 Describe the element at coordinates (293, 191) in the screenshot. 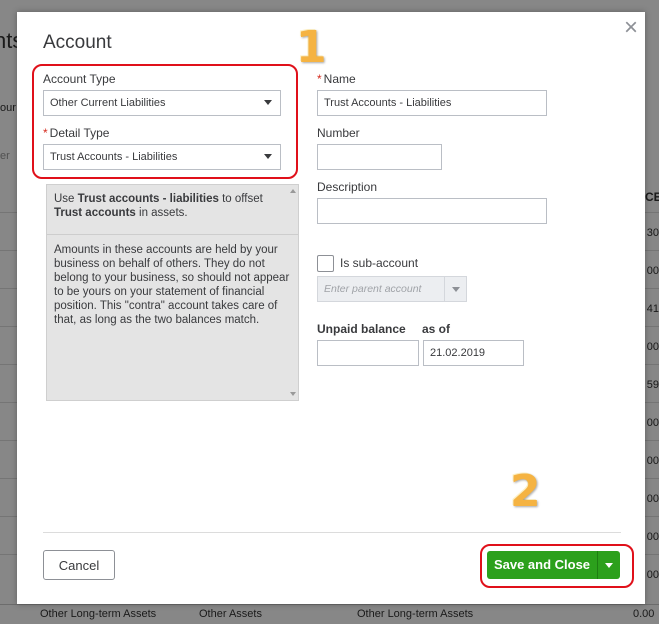

I see `scroll-up-icon` at that location.